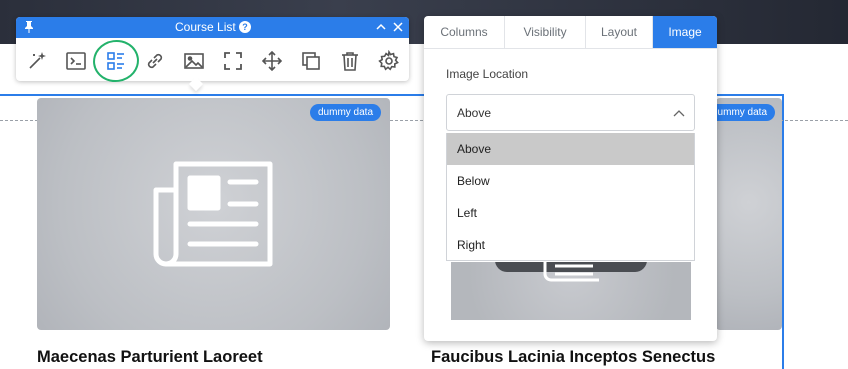  Describe the element at coordinates (570, 149) in the screenshot. I see `option-above: Above` at that location.